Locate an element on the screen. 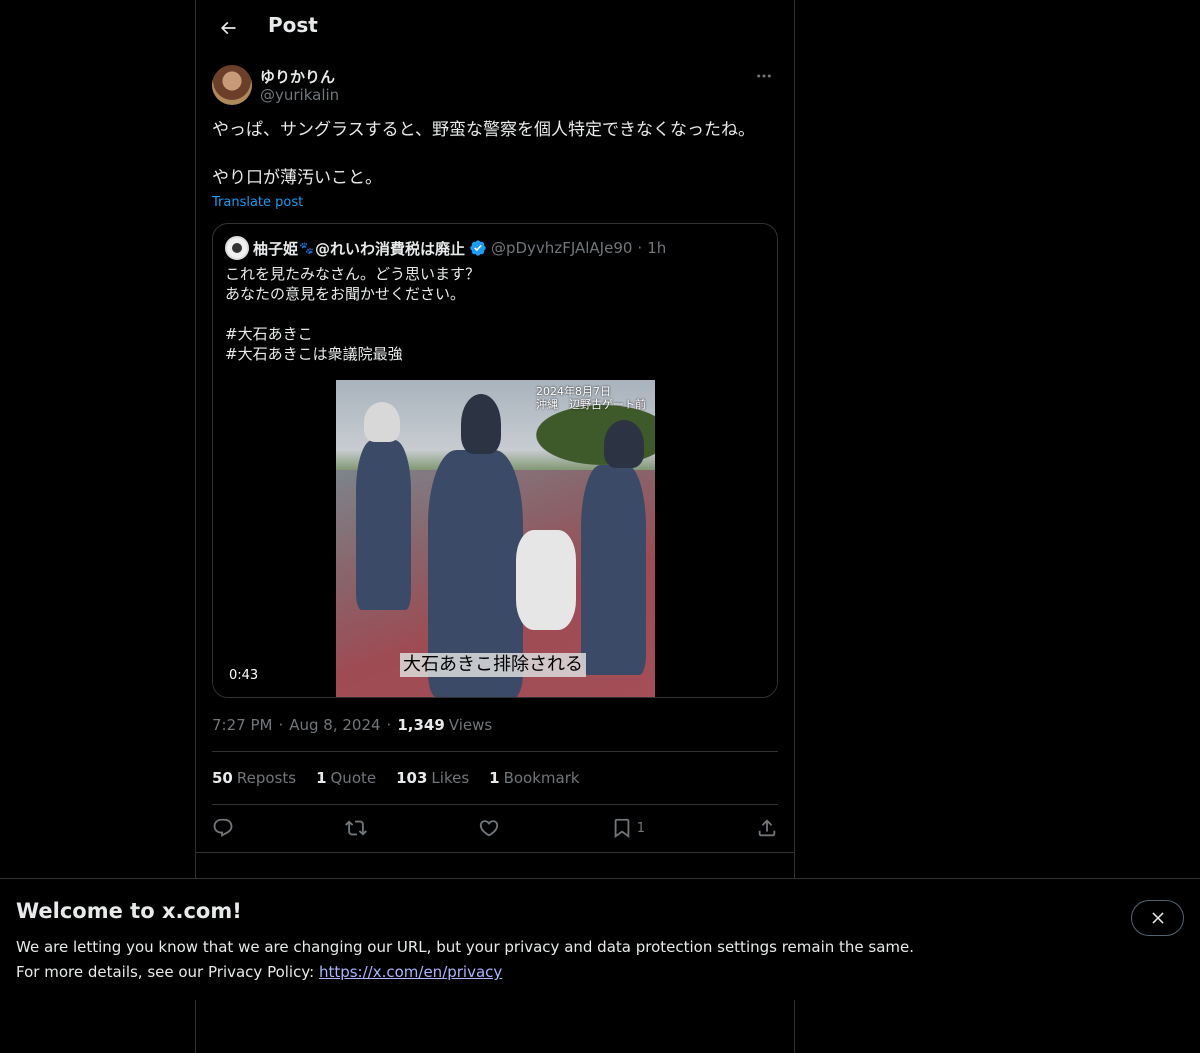 The height and width of the screenshot is (1053, 1200). like-icon is located at coordinates (489, 828).